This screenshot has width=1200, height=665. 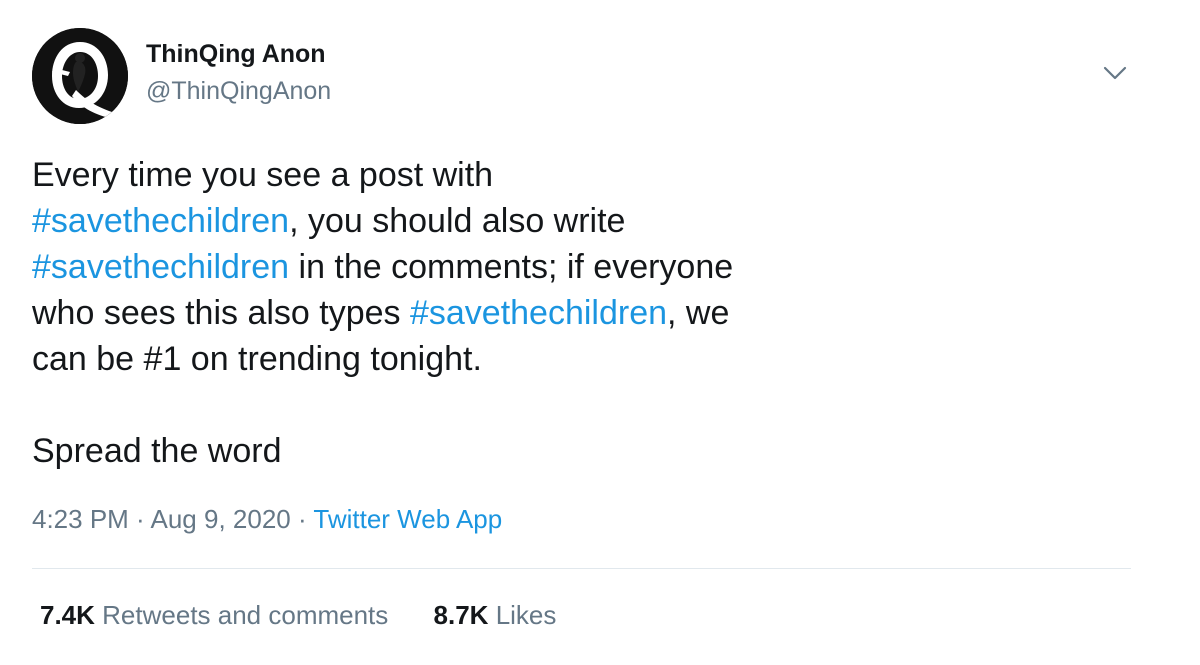 I want to click on likes-label: Likes, so click(x=526, y=615).